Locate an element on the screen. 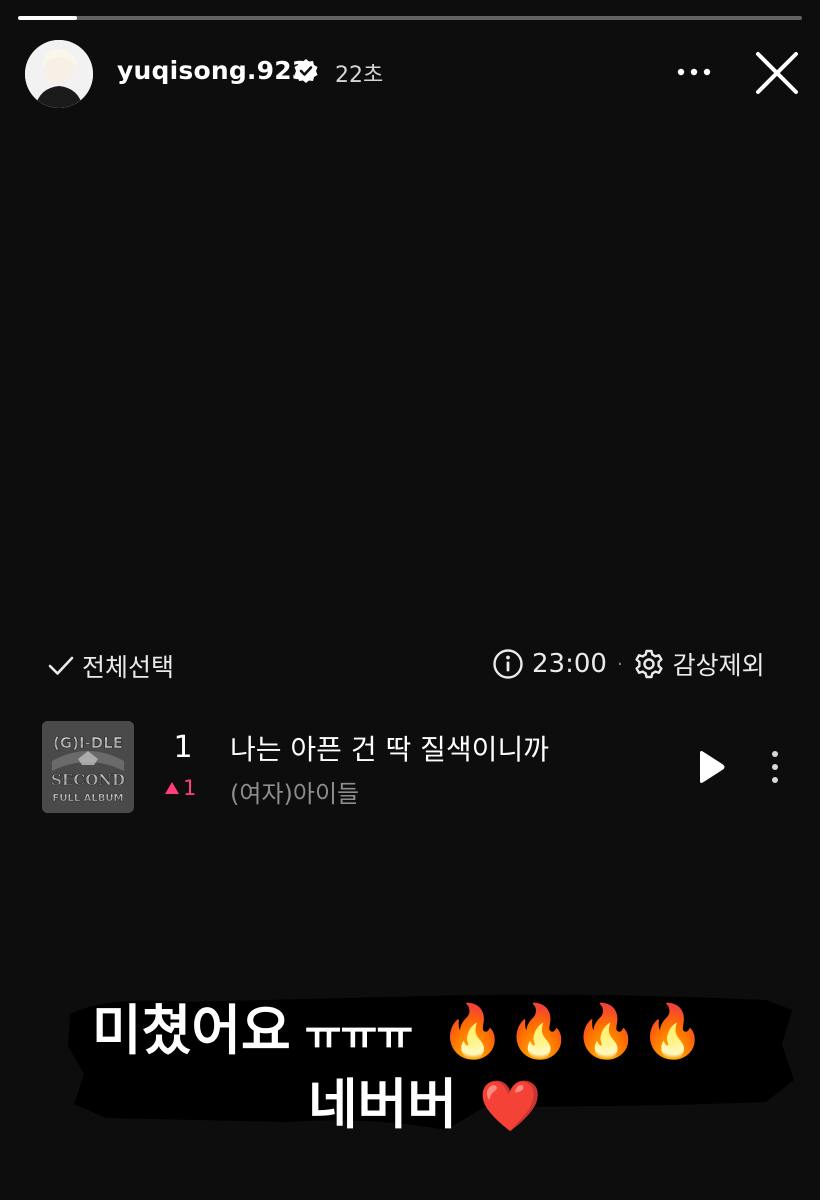 The width and height of the screenshot is (820, 1200). select-all-label: 전체선택 is located at coordinates (128, 667).